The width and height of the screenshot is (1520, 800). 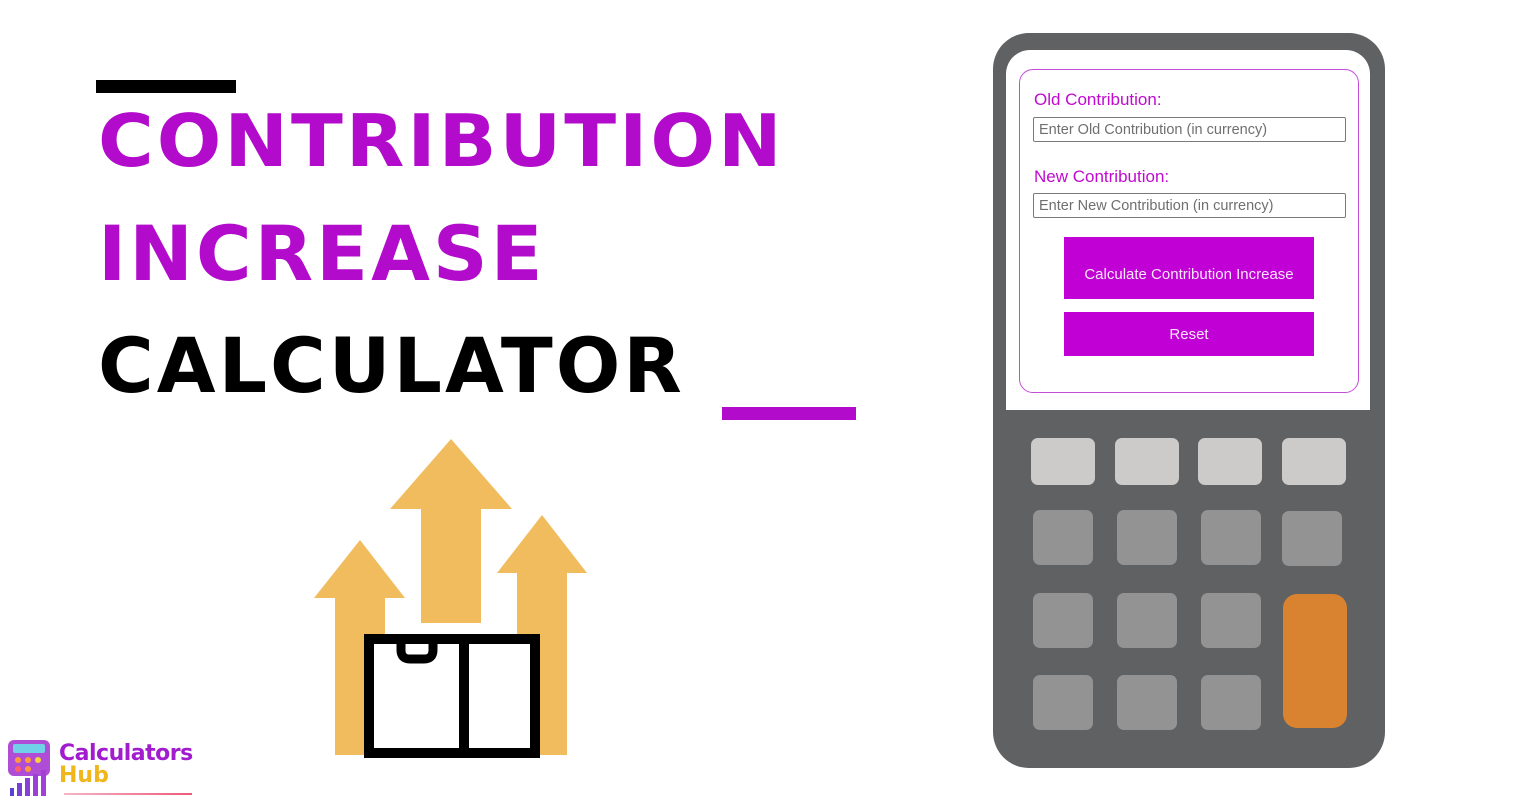 I want to click on page-title-line-2: Increase, so click(x=322, y=253).